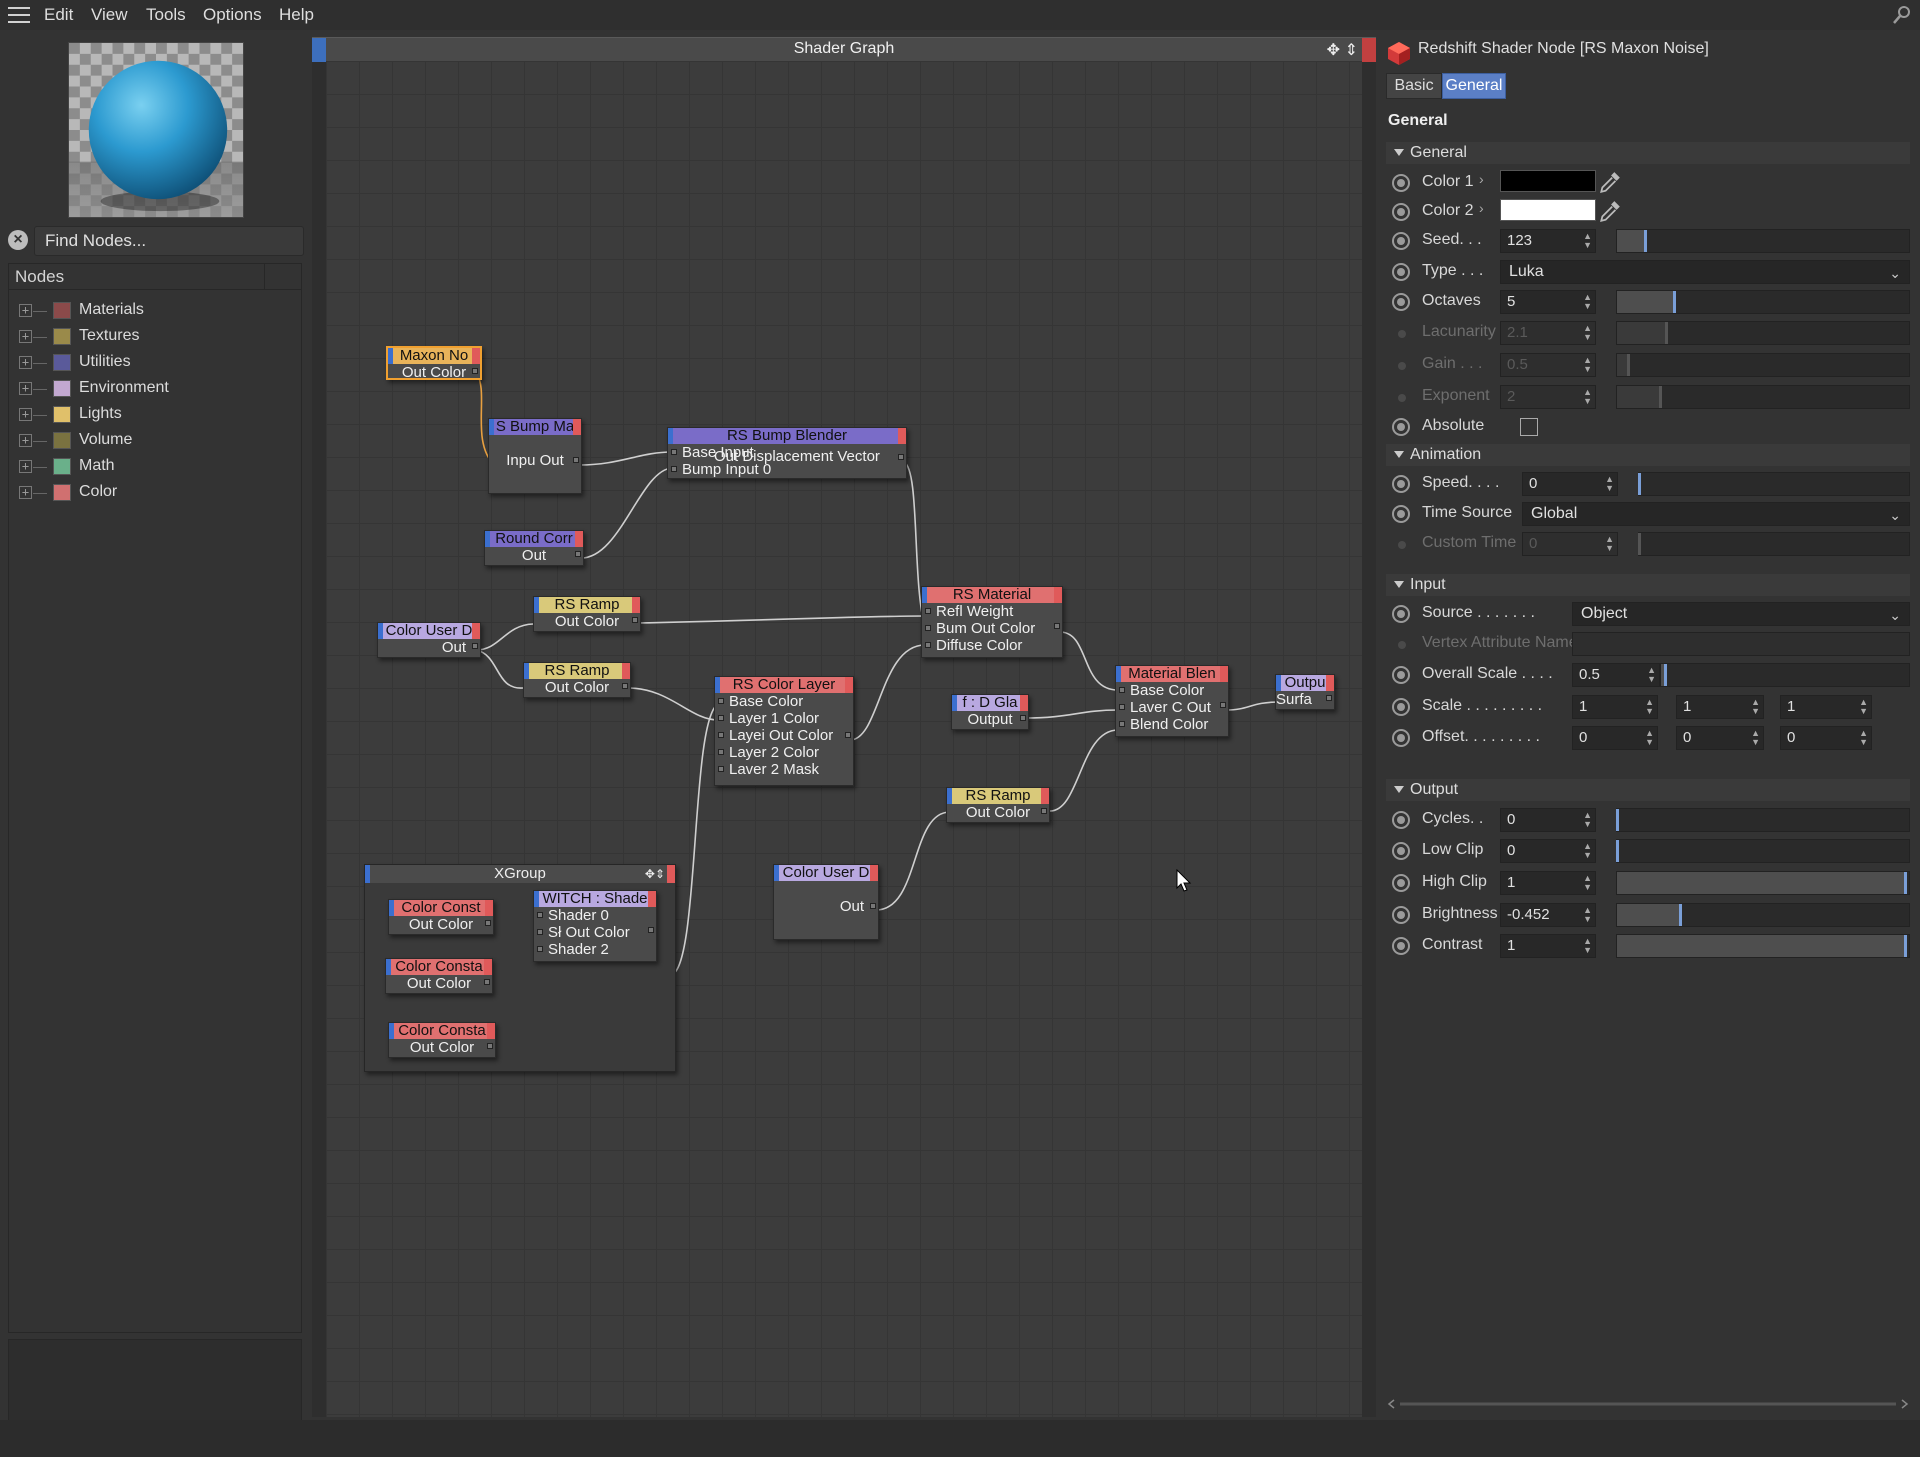 The height and width of the screenshot is (1457, 1920). I want to click on absolute-checkbox, so click(1529, 427).